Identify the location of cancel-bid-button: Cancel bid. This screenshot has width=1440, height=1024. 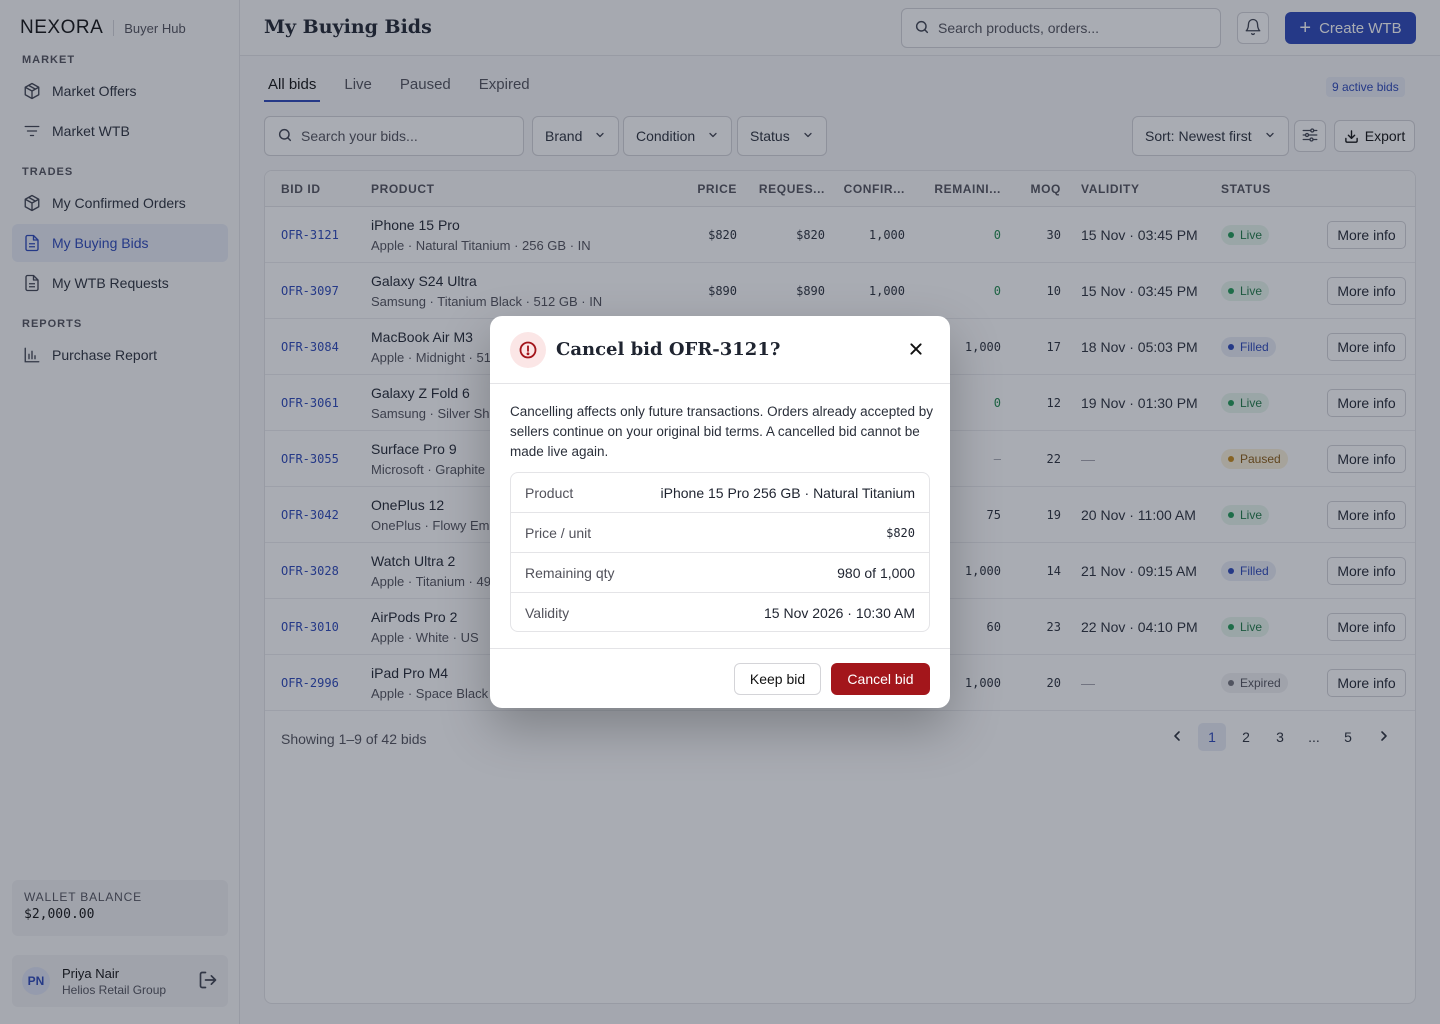
(880, 679).